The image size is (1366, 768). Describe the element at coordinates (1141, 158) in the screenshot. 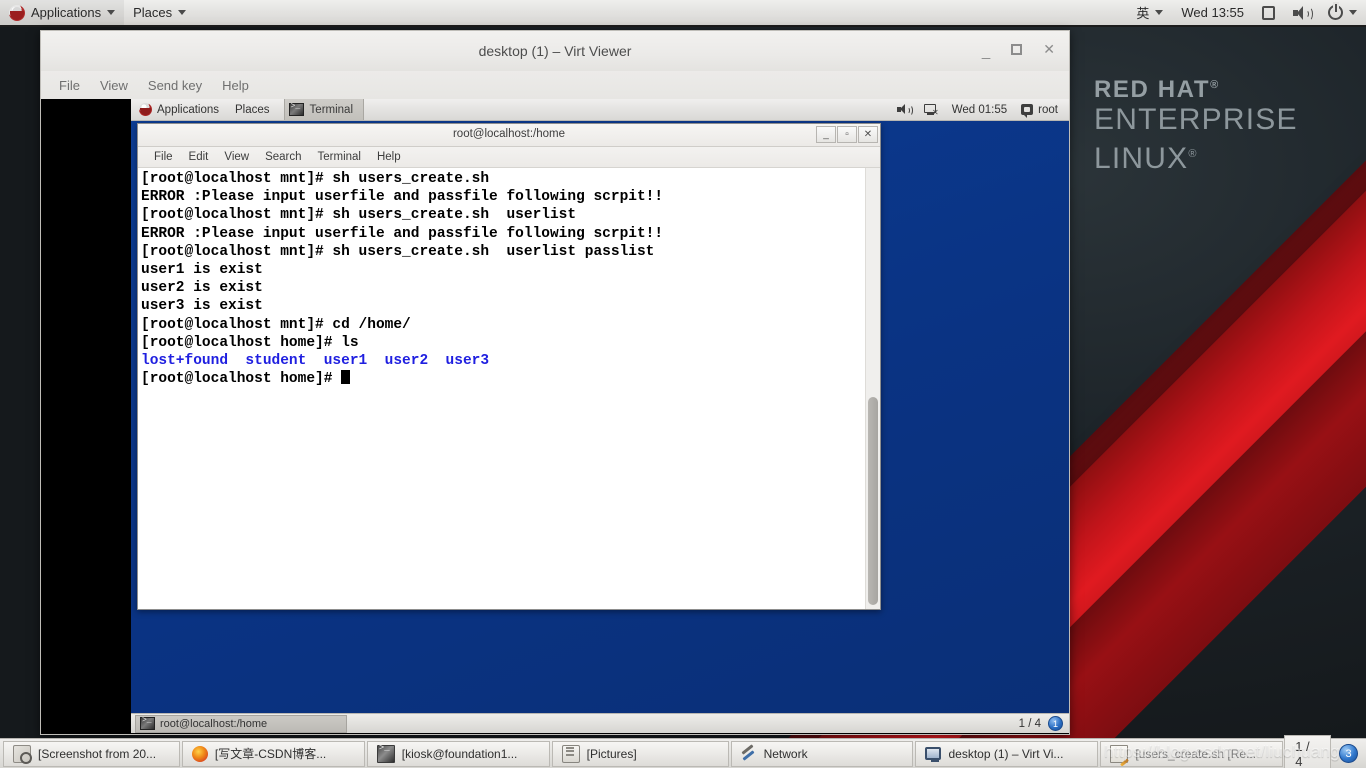

I see `brand-line-3: LINUX` at that location.